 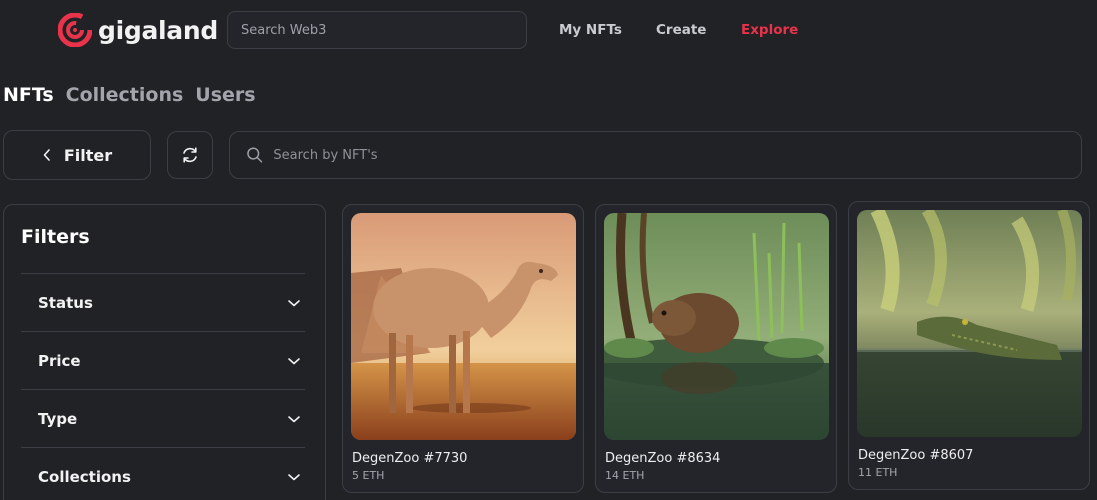 What do you see at coordinates (59, 360) in the screenshot?
I see `filter-section-label: Price` at bounding box center [59, 360].